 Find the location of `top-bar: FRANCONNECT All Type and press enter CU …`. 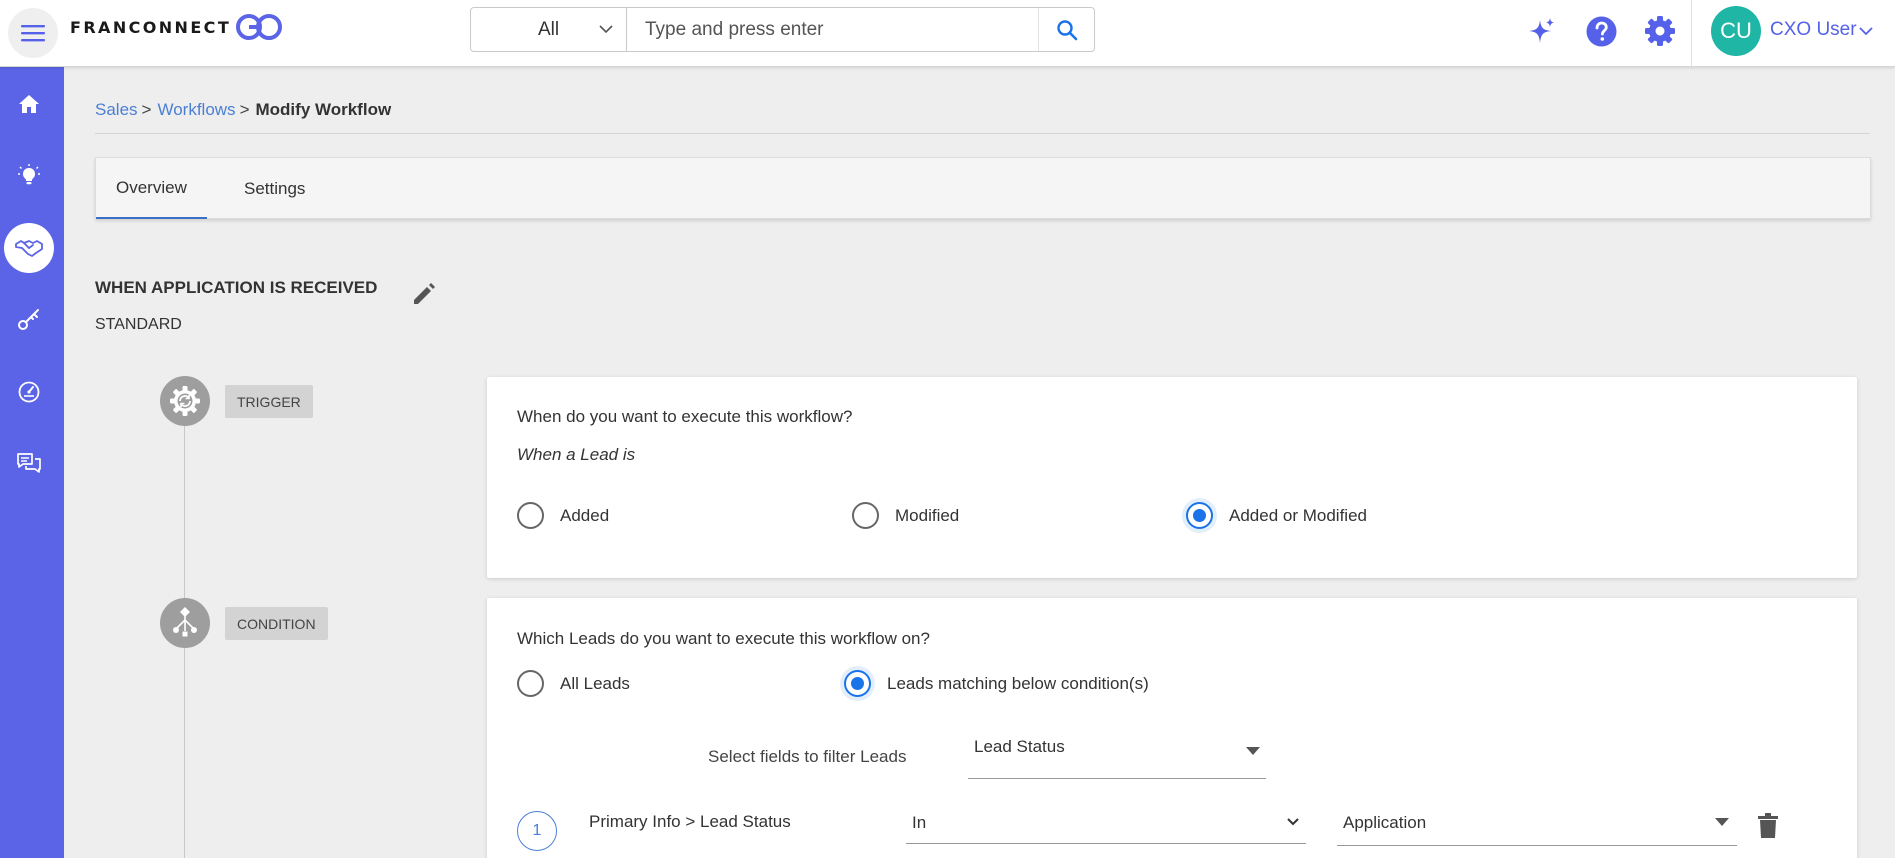

top-bar: FRANCONNECT All Type and press enter CU … is located at coordinates (947, 33).